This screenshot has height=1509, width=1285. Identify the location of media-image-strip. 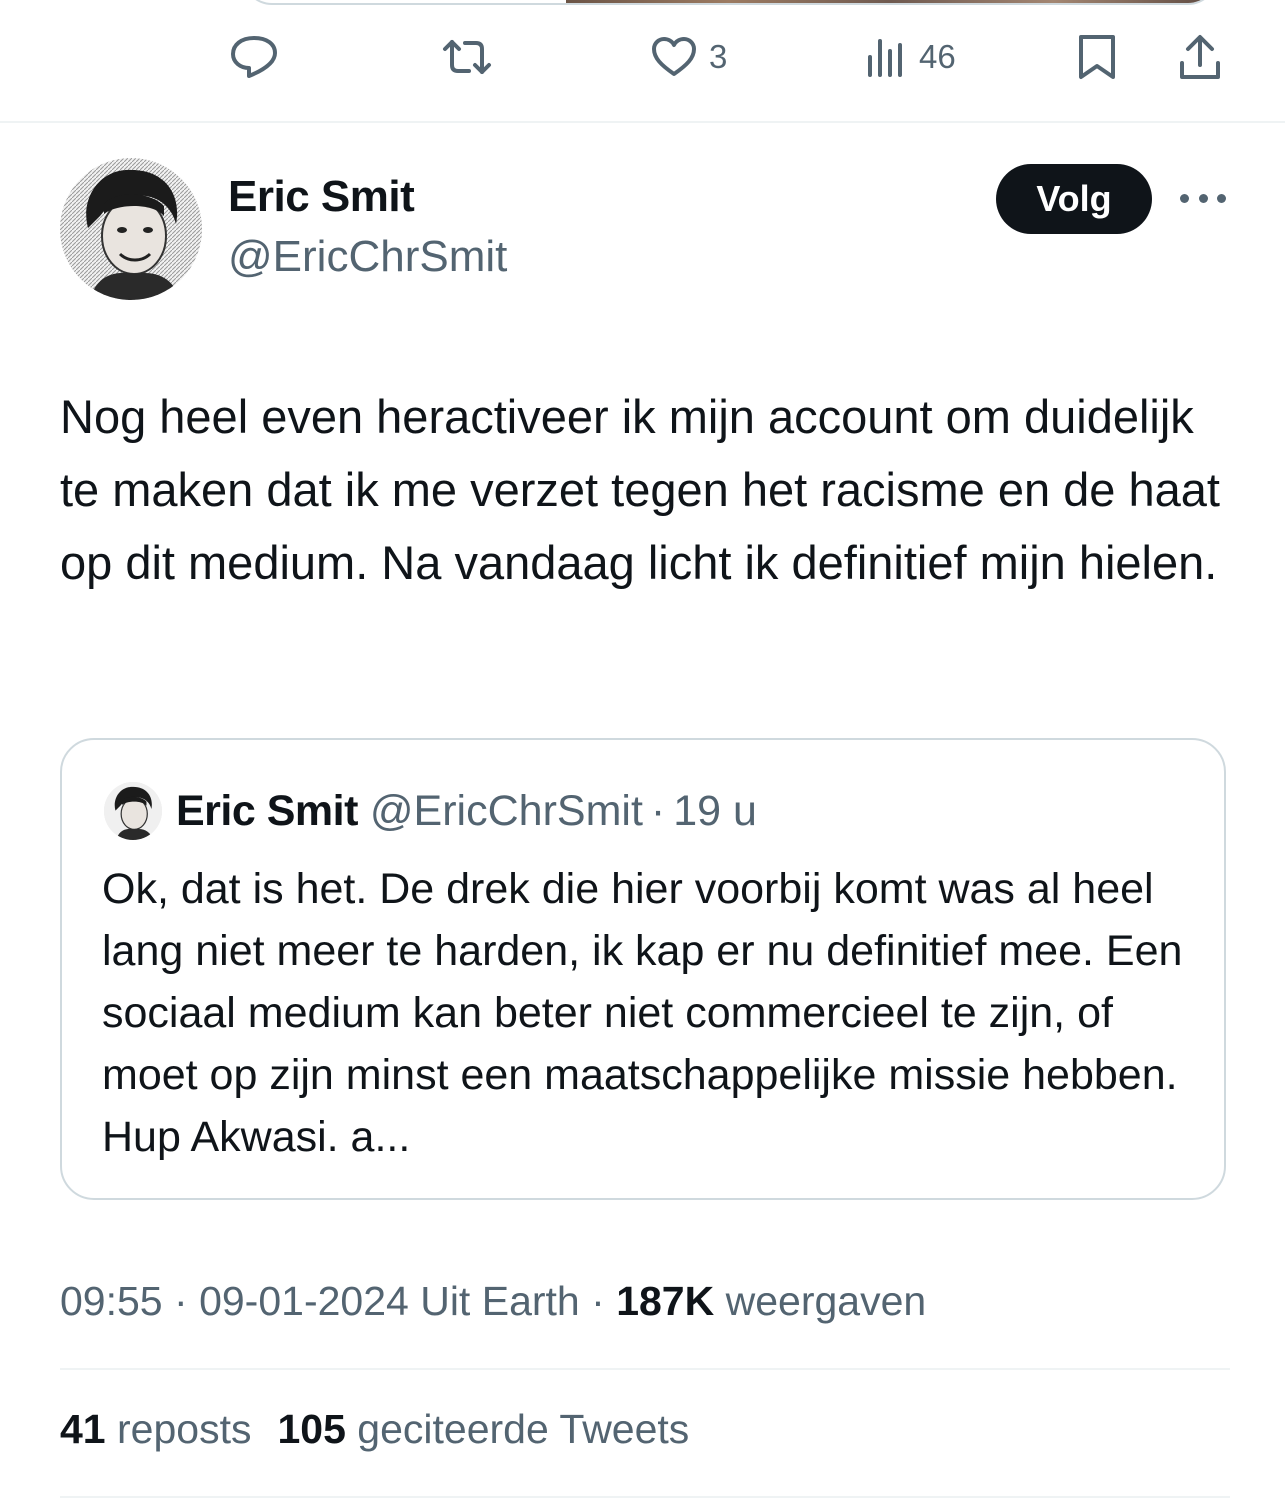
(891, 1).